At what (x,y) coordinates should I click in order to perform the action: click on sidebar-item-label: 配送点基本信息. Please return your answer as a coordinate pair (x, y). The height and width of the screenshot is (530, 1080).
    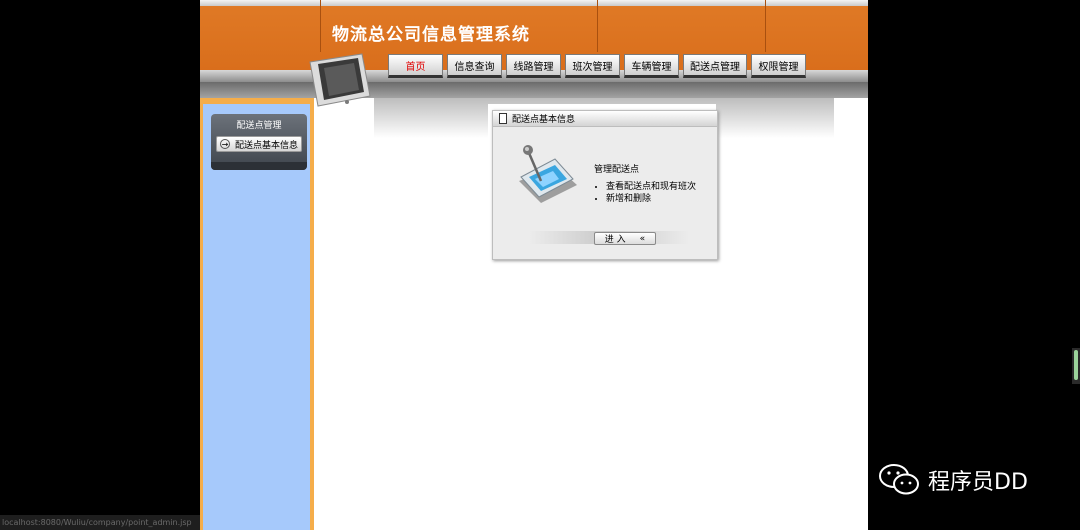
    Looking at the image, I should click on (267, 145).